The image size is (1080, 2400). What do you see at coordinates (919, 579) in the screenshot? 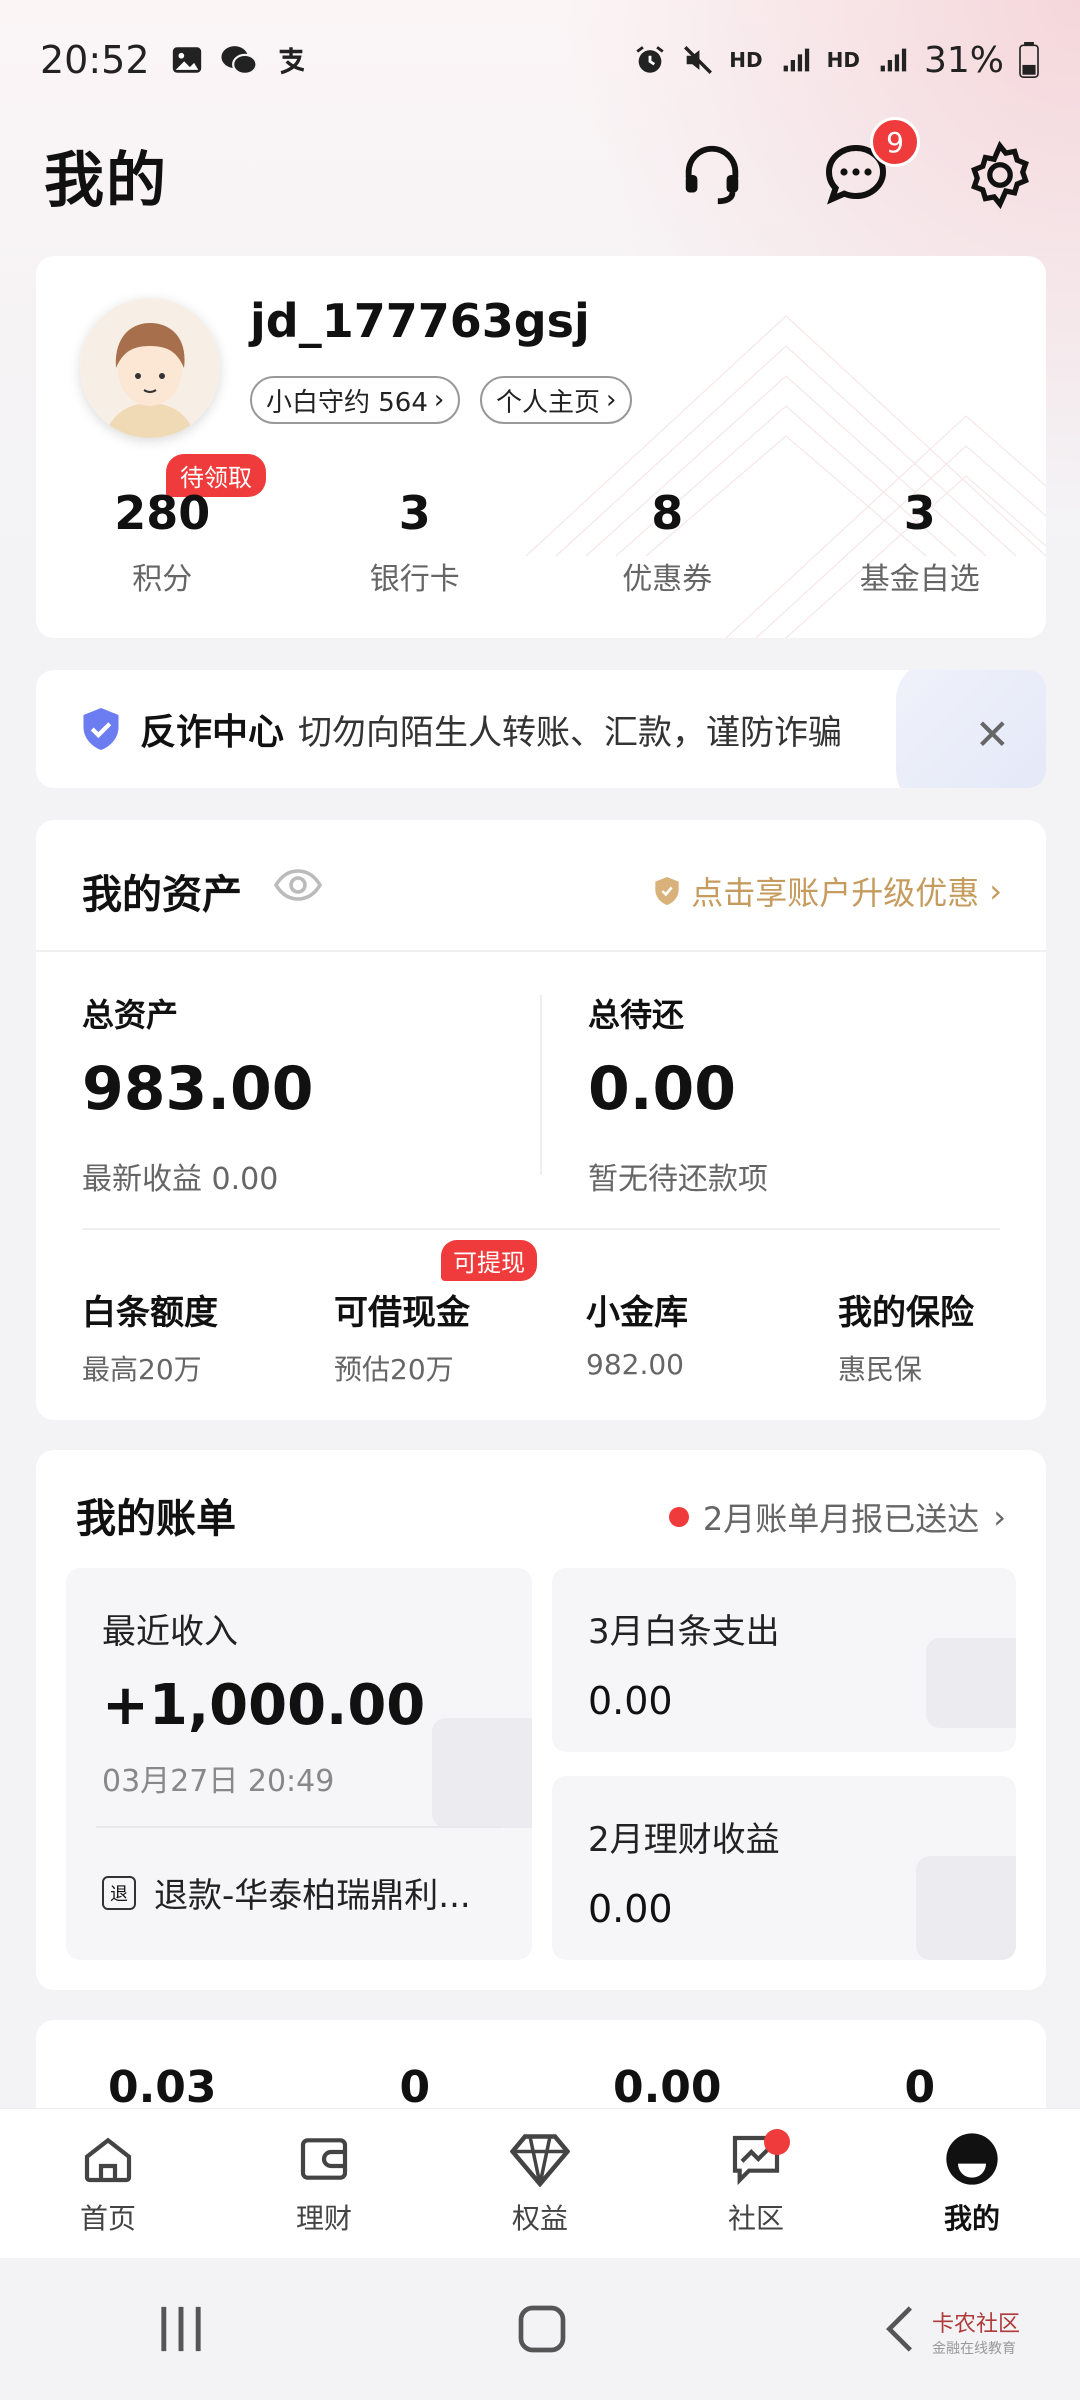
I see `stat-label: 基金自选` at bounding box center [919, 579].